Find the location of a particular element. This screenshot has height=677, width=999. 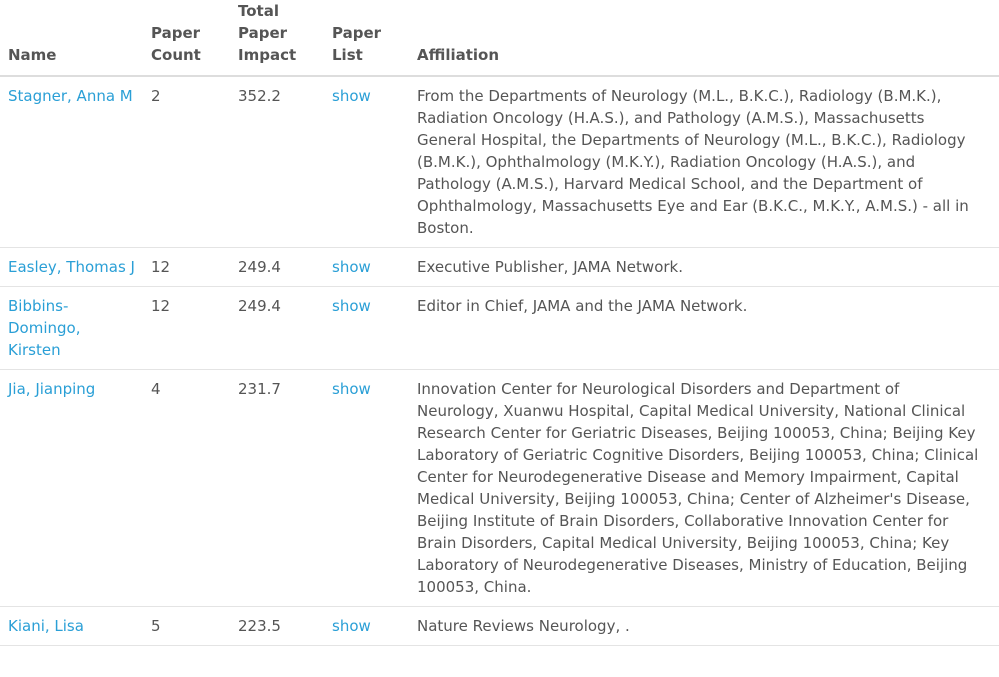

cell-name: Easley, Thomas J is located at coordinates (71, 267).